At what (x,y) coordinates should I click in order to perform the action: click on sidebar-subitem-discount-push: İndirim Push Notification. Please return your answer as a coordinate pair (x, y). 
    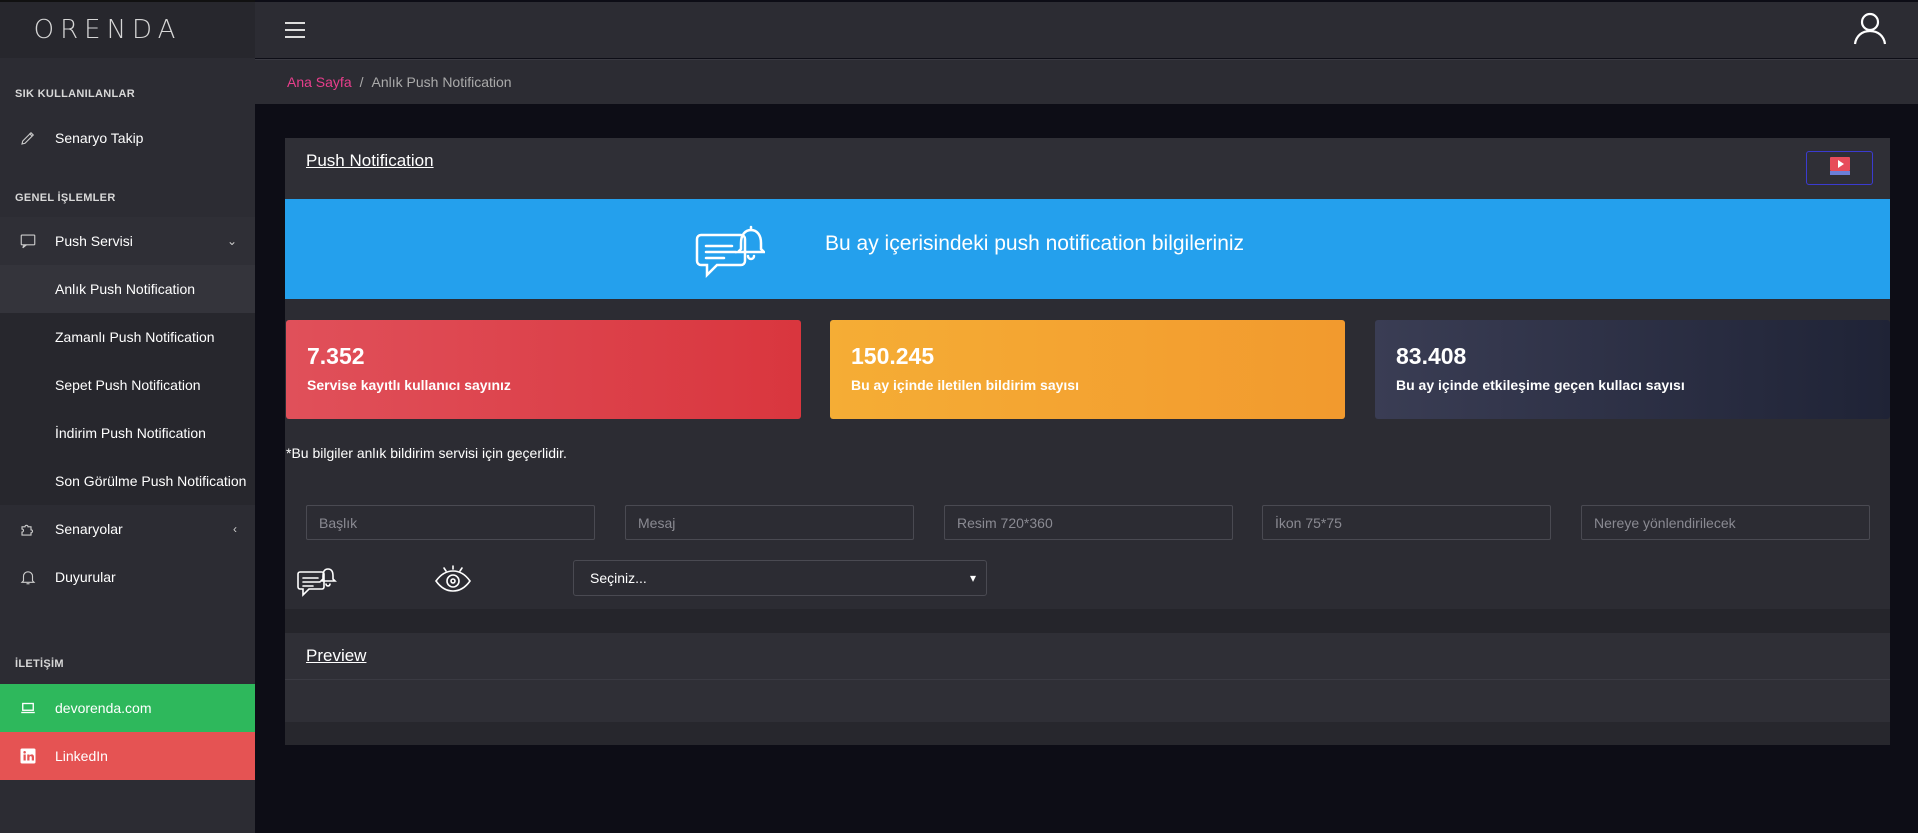
    Looking at the image, I should click on (127, 433).